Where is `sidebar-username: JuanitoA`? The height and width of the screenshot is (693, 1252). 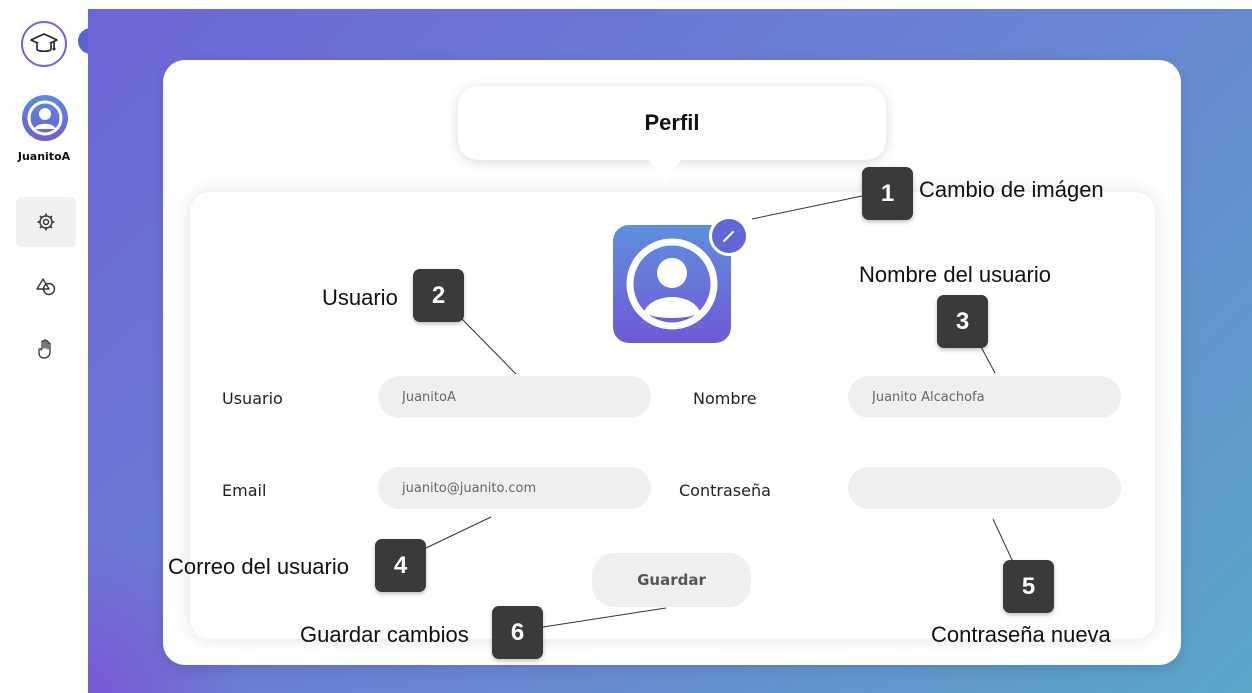 sidebar-username: JuanitoA is located at coordinates (44, 156).